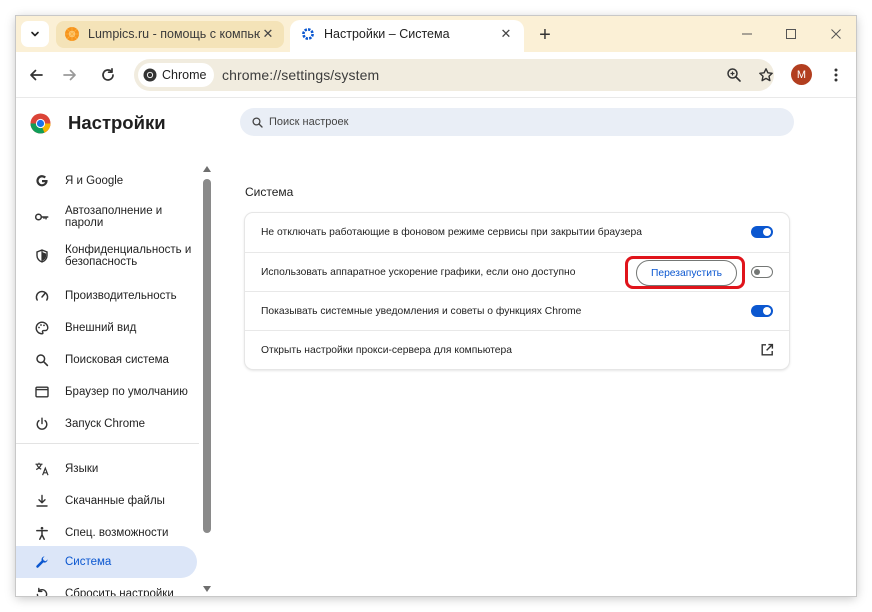  What do you see at coordinates (308, 34) in the screenshot?
I see `gear-icon` at bounding box center [308, 34].